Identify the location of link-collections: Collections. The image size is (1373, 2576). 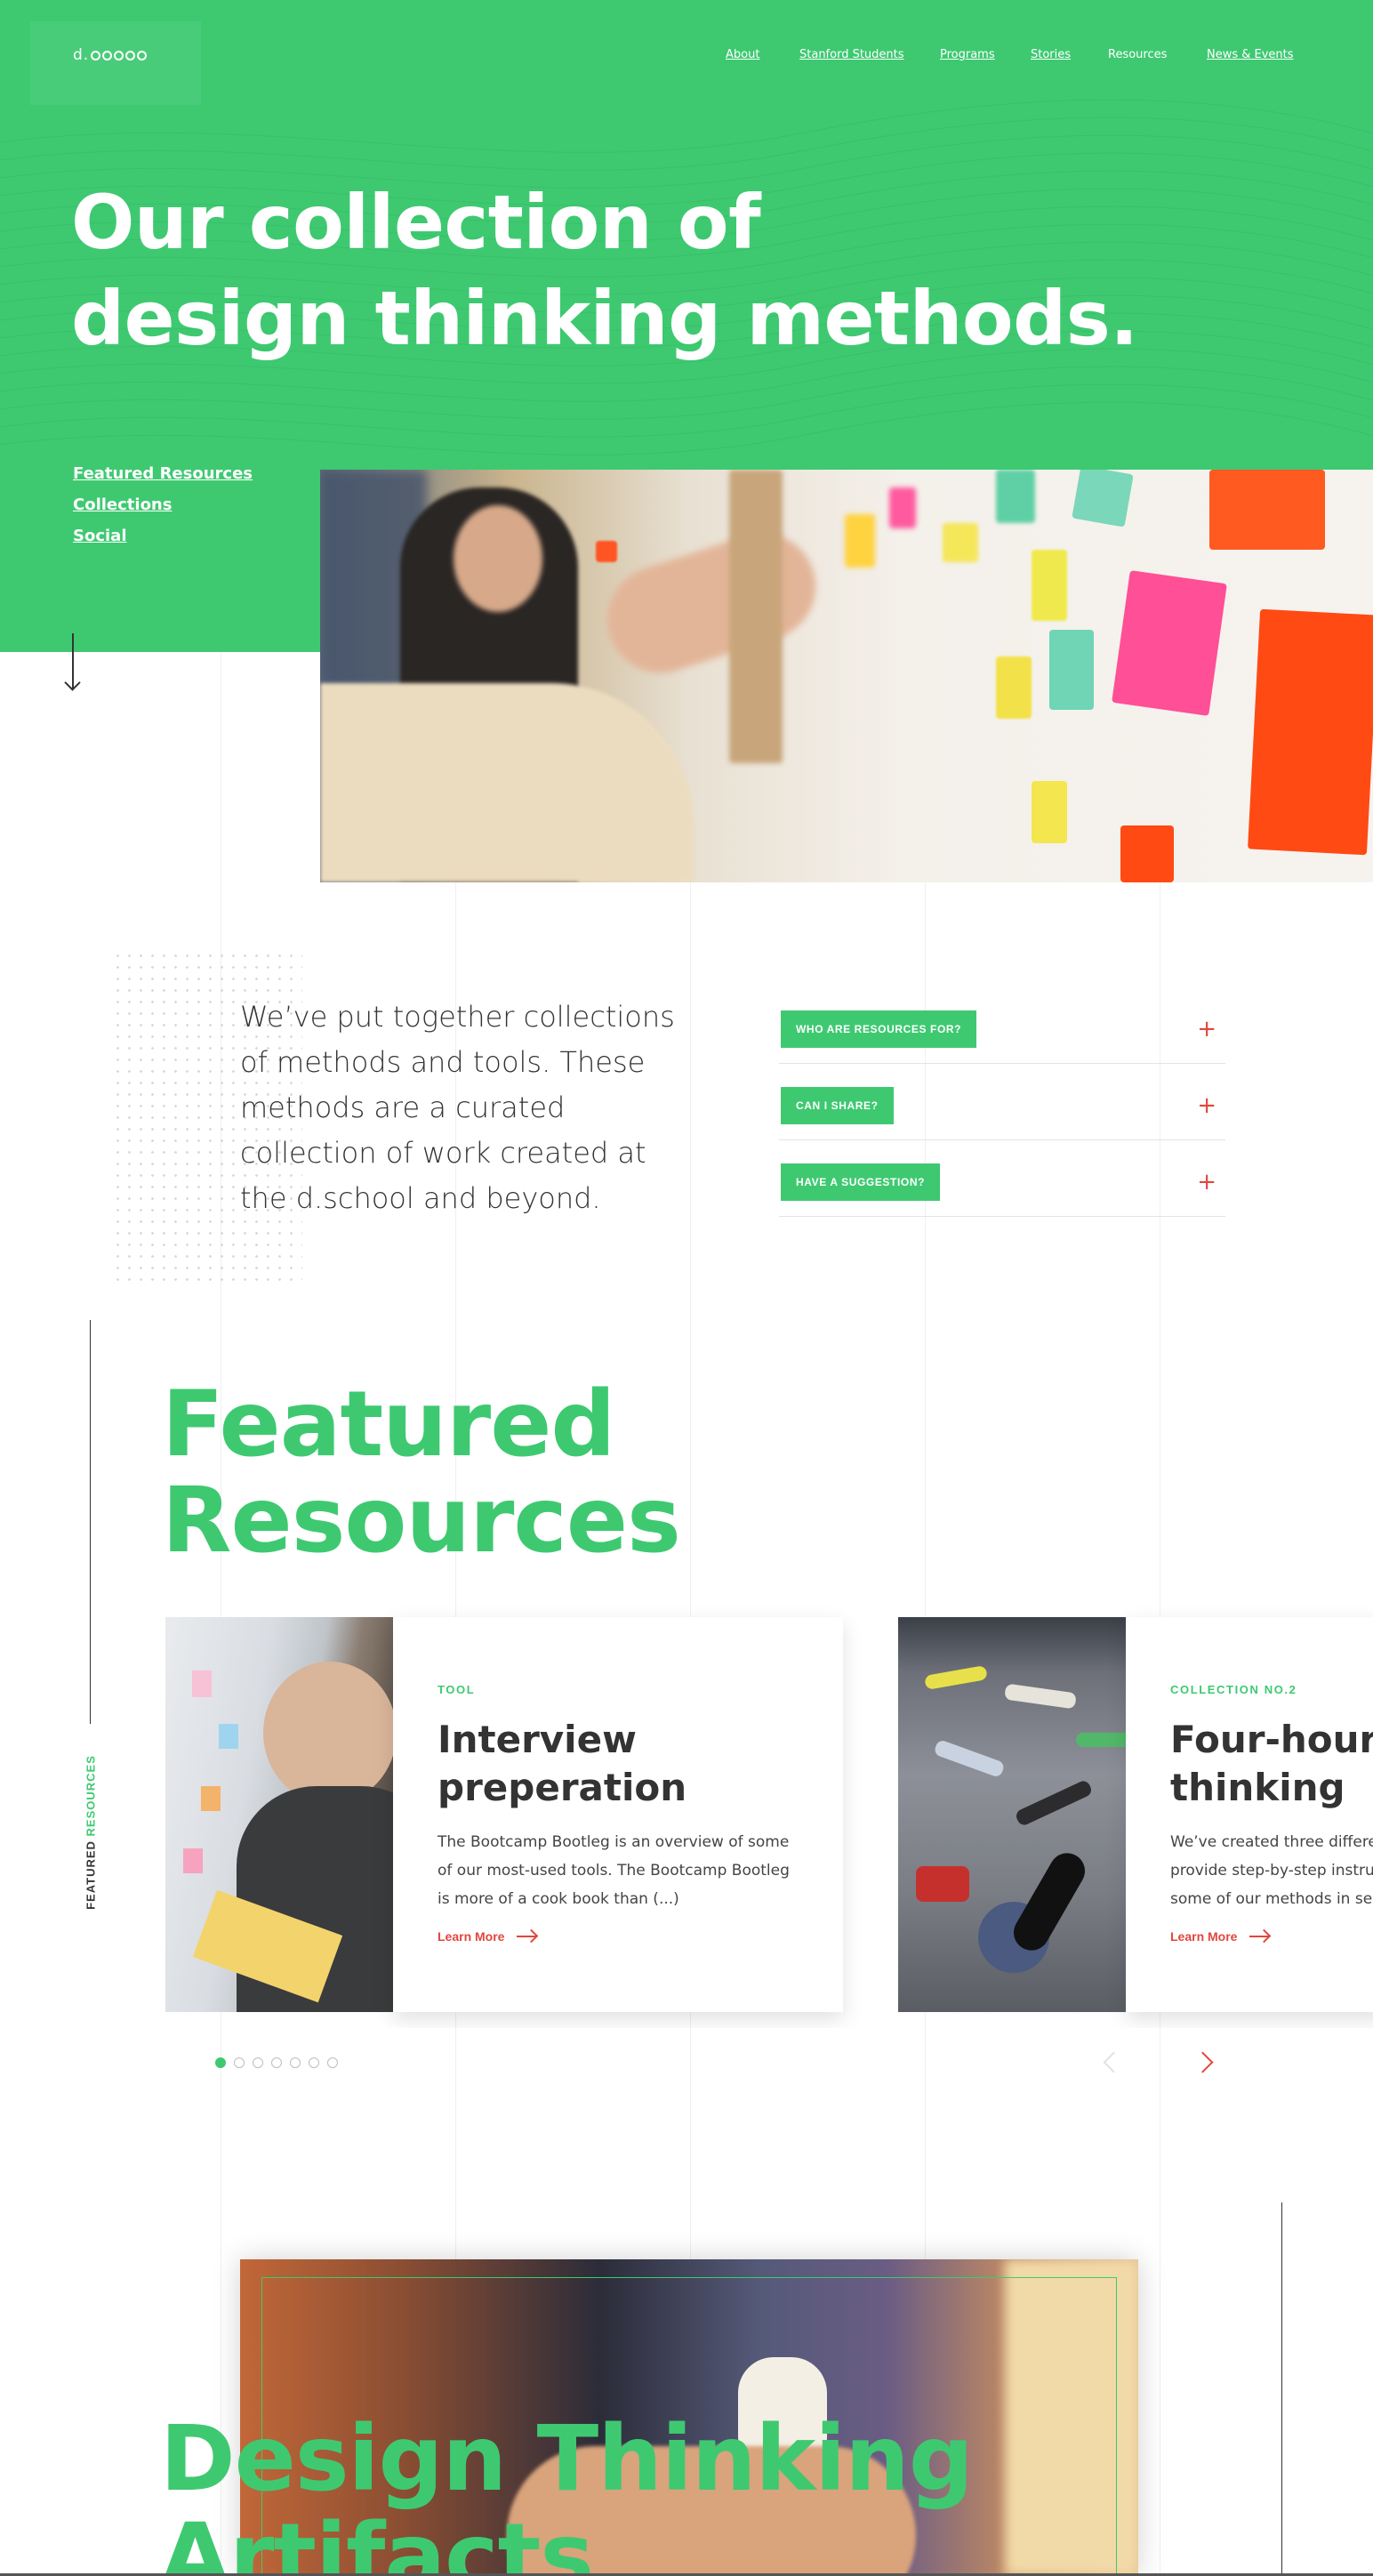
(163, 504).